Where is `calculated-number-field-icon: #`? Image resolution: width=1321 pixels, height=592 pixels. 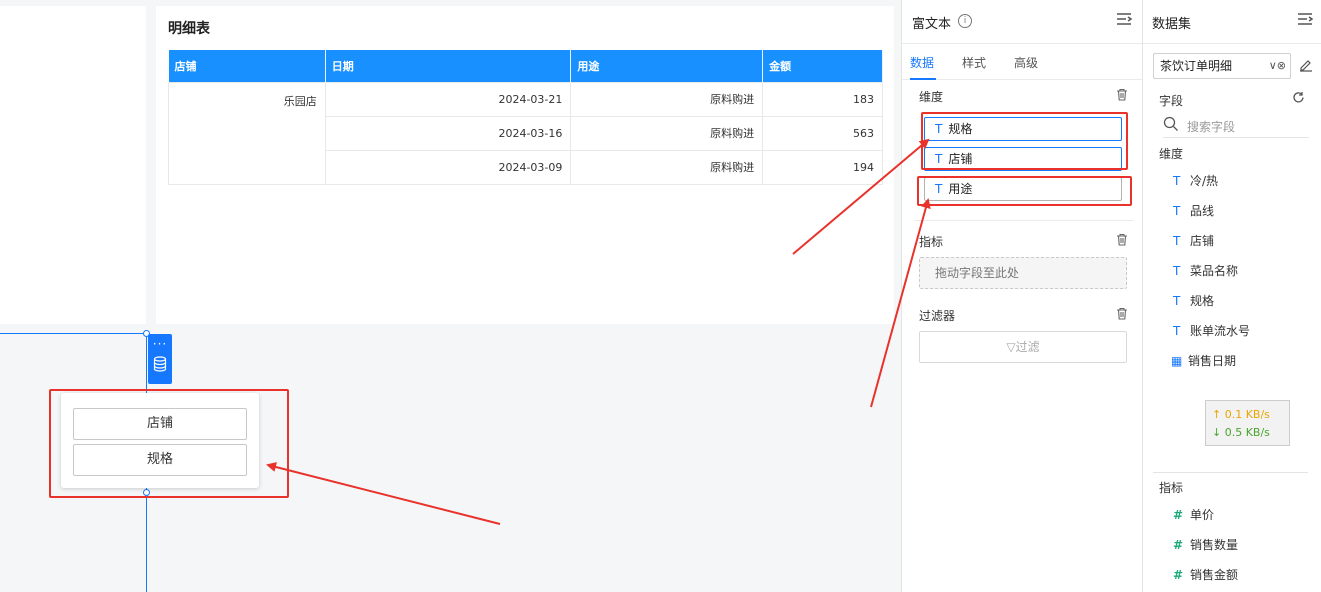
calculated-number-field-icon: # is located at coordinates (1178, 575).